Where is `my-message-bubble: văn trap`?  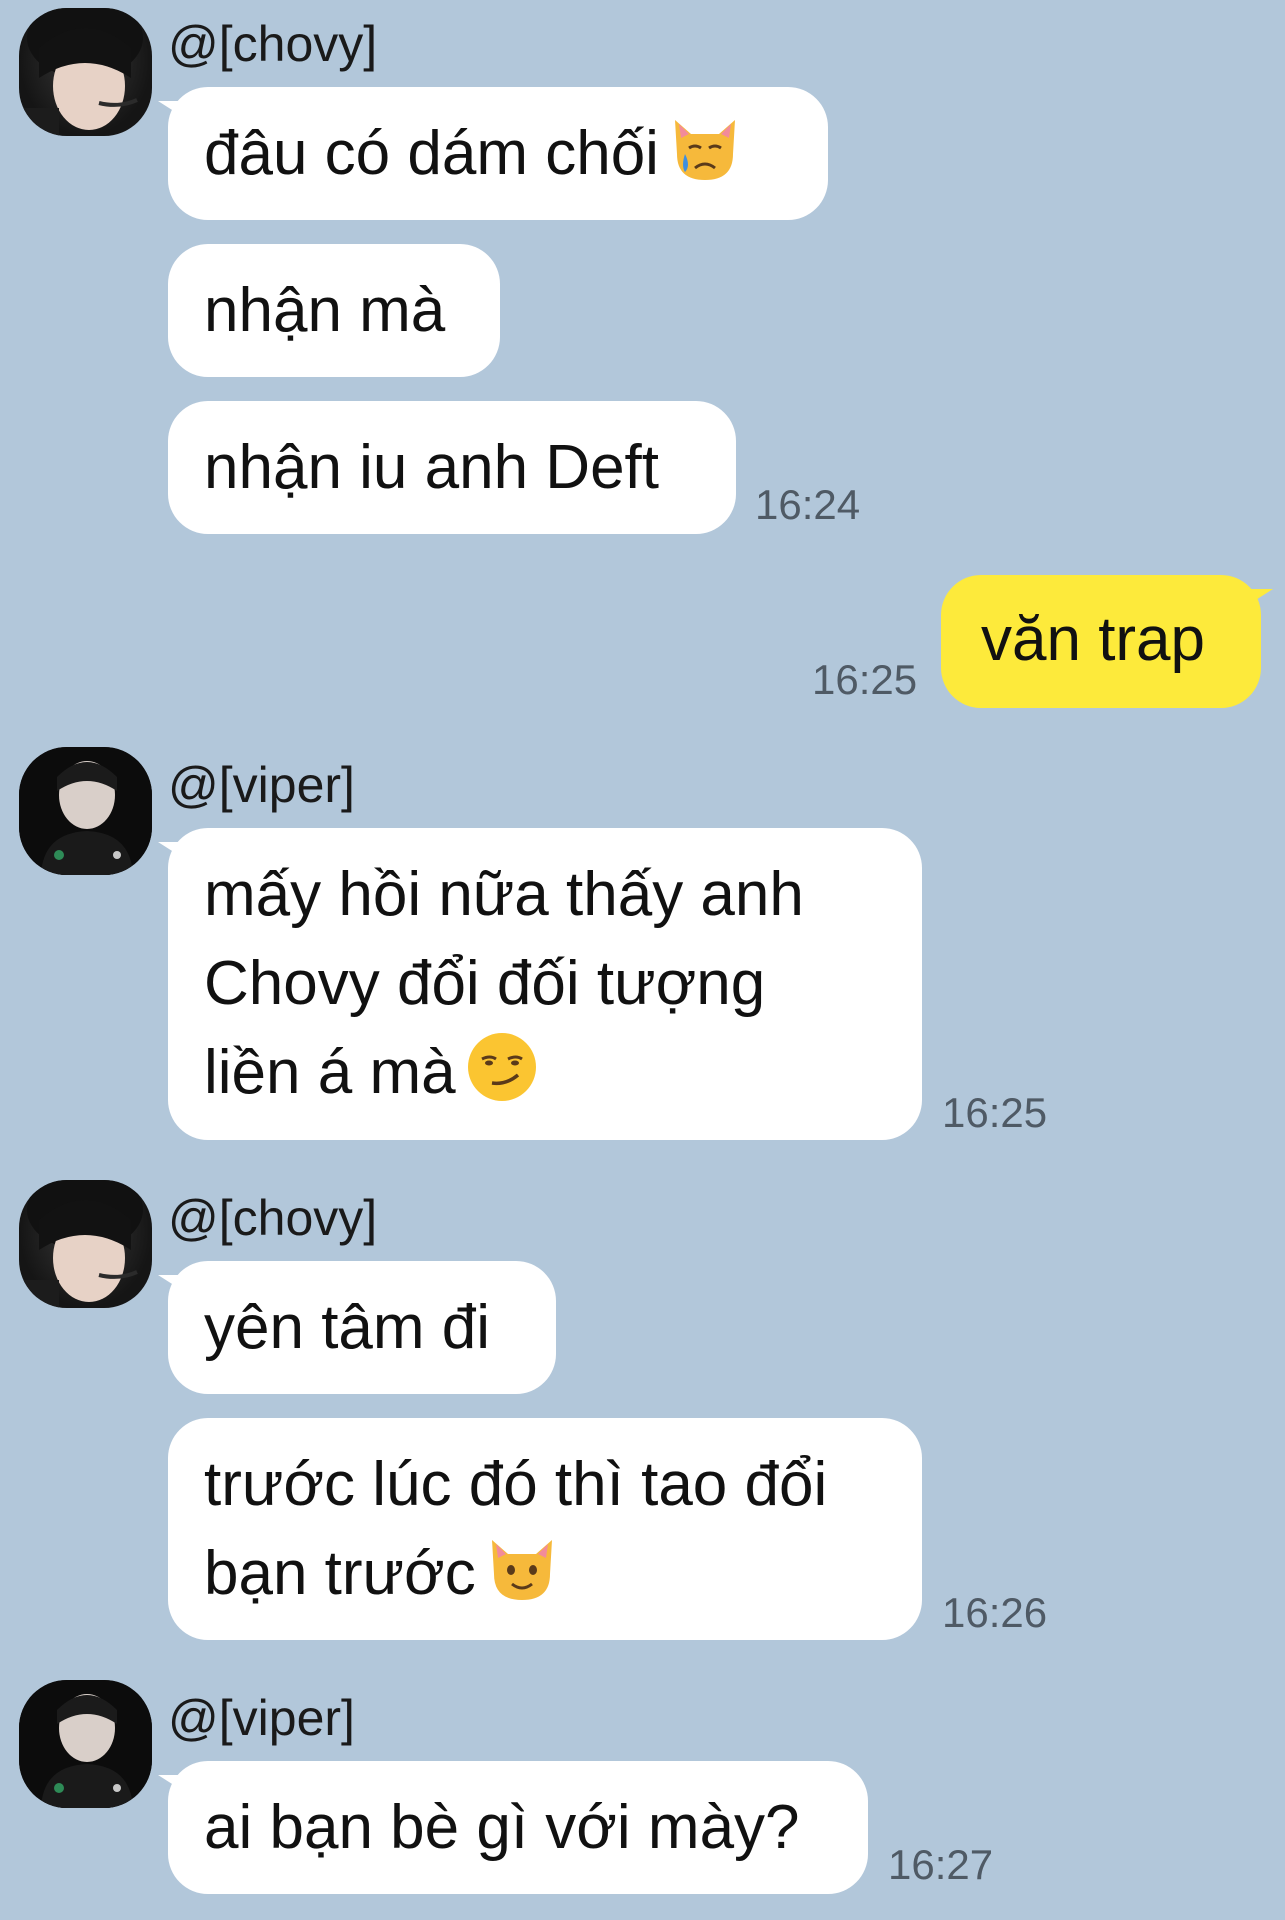
my-message-bubble: văn trap is located at coordinates (1107, 641).